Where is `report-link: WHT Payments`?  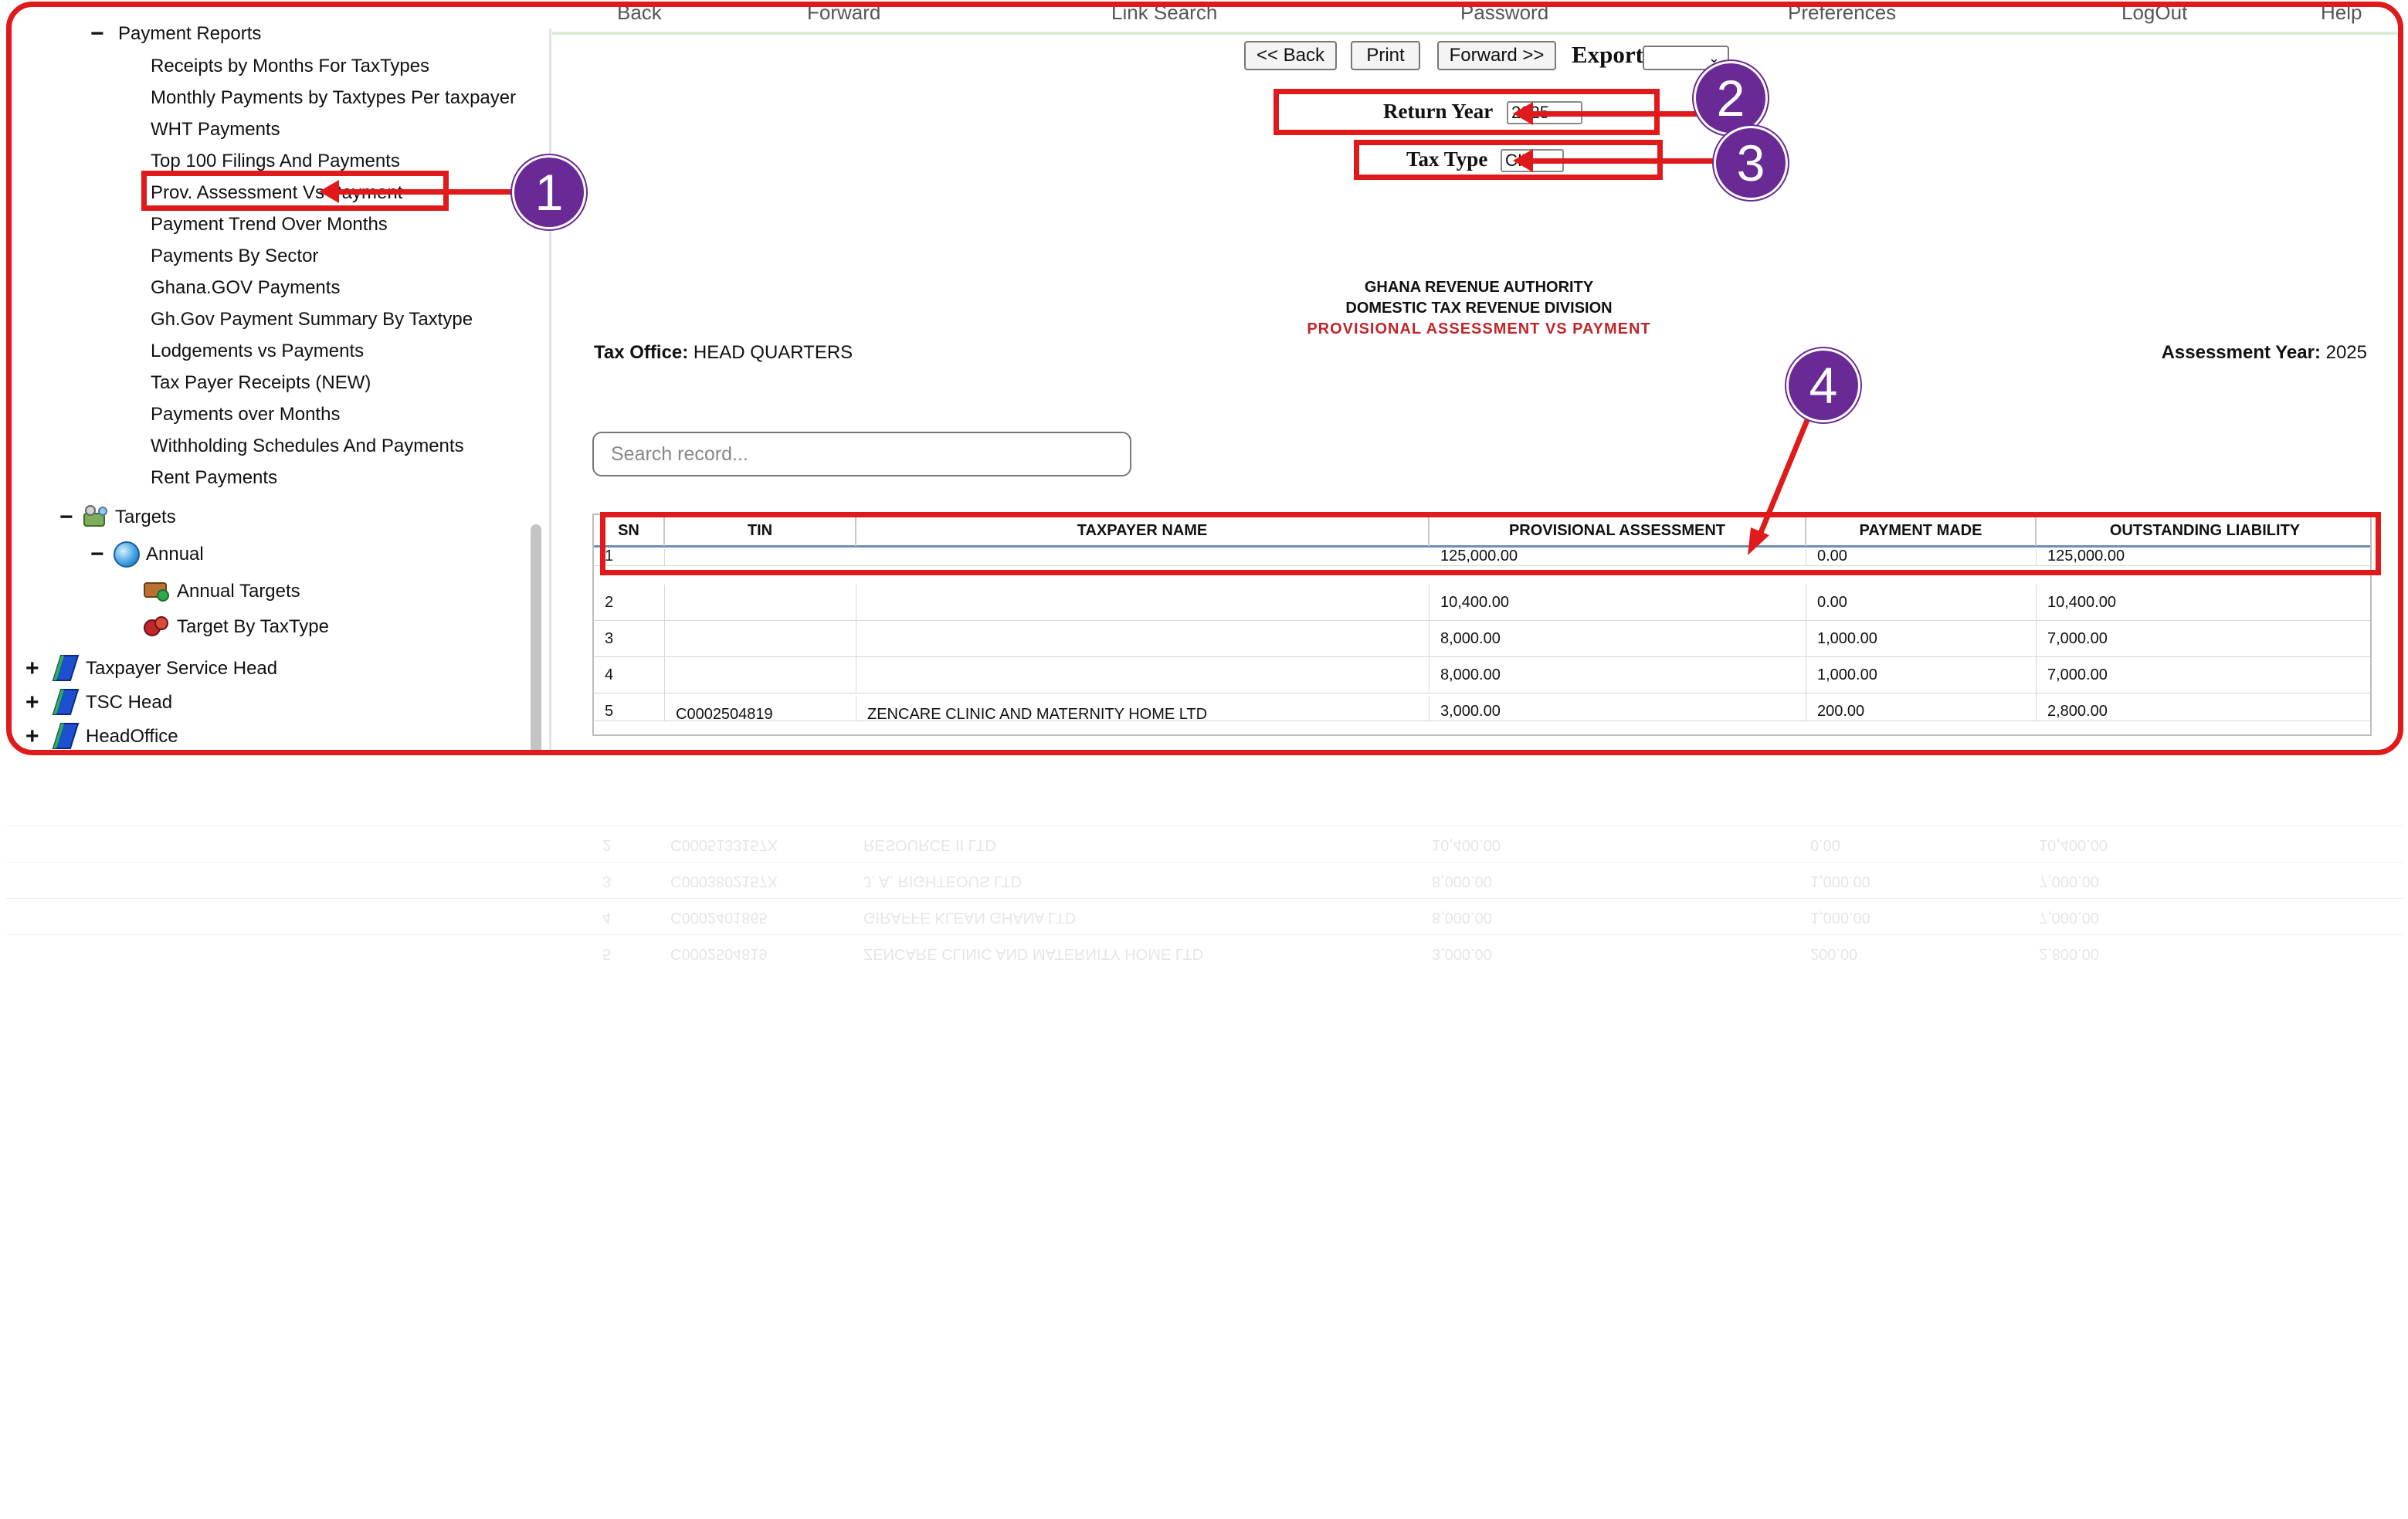 report-link: WHT Payments is located at coordinates (215, 129).